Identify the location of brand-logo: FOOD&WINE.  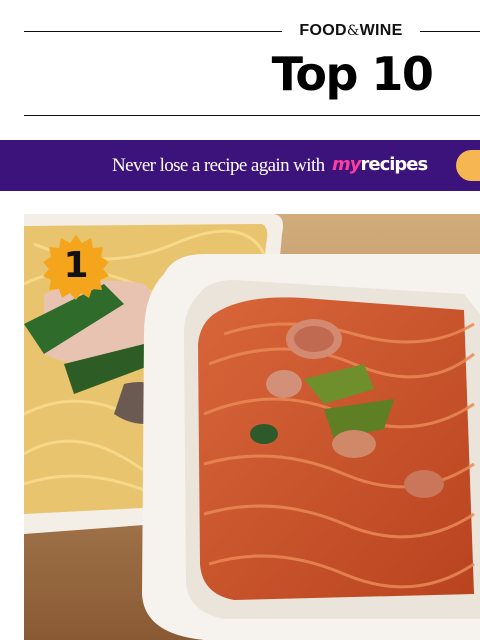
(351, 31).